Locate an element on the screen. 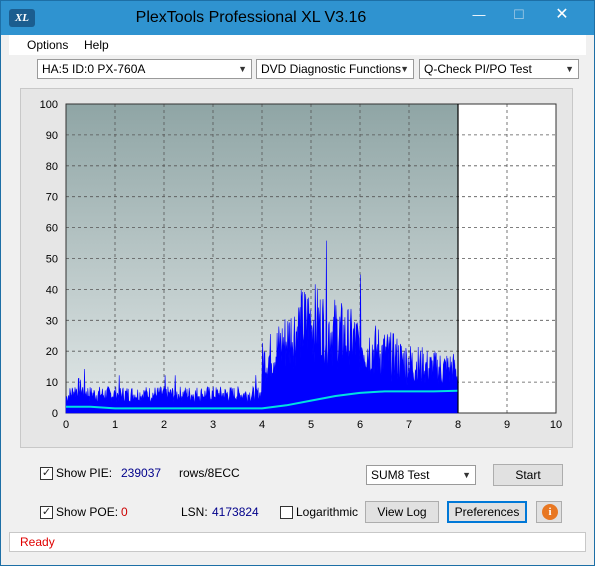 This screenshot has width=595, height=566. start-button: Start is located at coordinates (528, 475).